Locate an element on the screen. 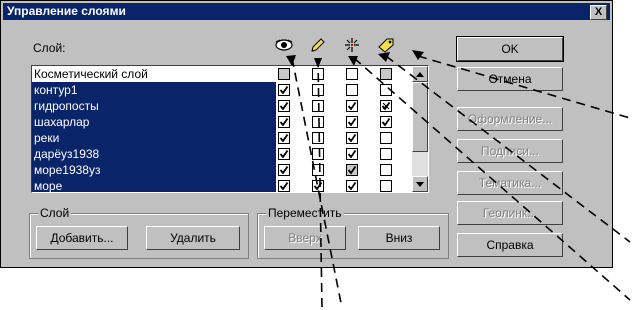 The image size is (633, 310). leader-line-label-upper is located at coordinates (524, 87).